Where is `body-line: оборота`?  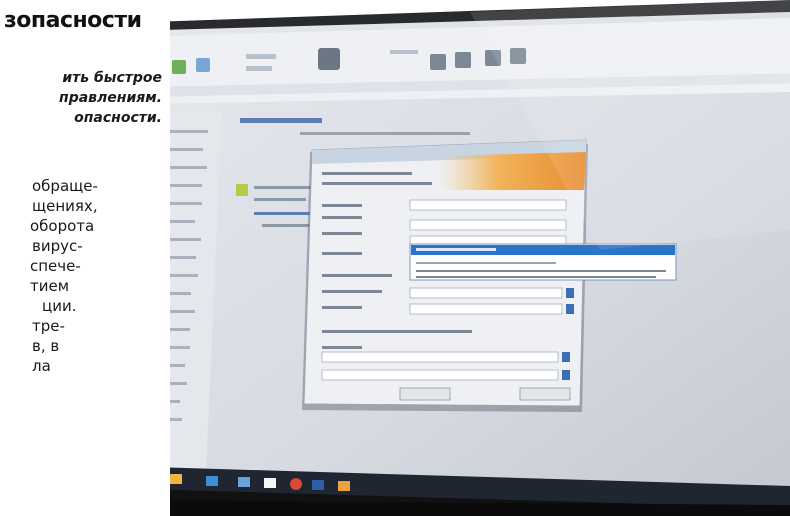 body-line: оборота is located at coordinates (62, 226).